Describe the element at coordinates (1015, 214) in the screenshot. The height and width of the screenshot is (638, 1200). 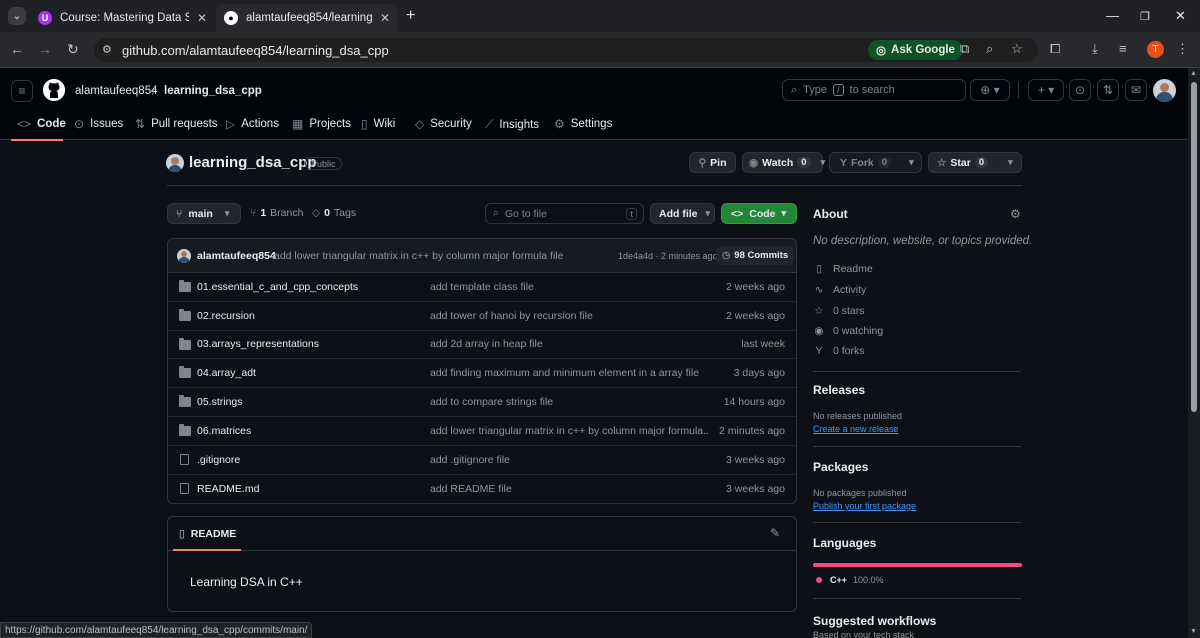
I see `gear-icon: ⚙` at that location.